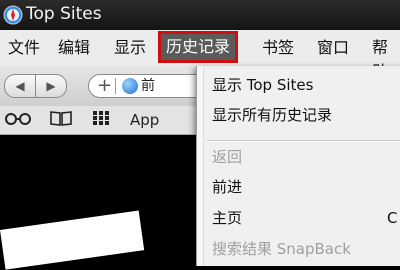  What do you see at coordinates (130, 48) in the screenshot?
I see `menu-view: 显示` at bounding box center [130, 48].